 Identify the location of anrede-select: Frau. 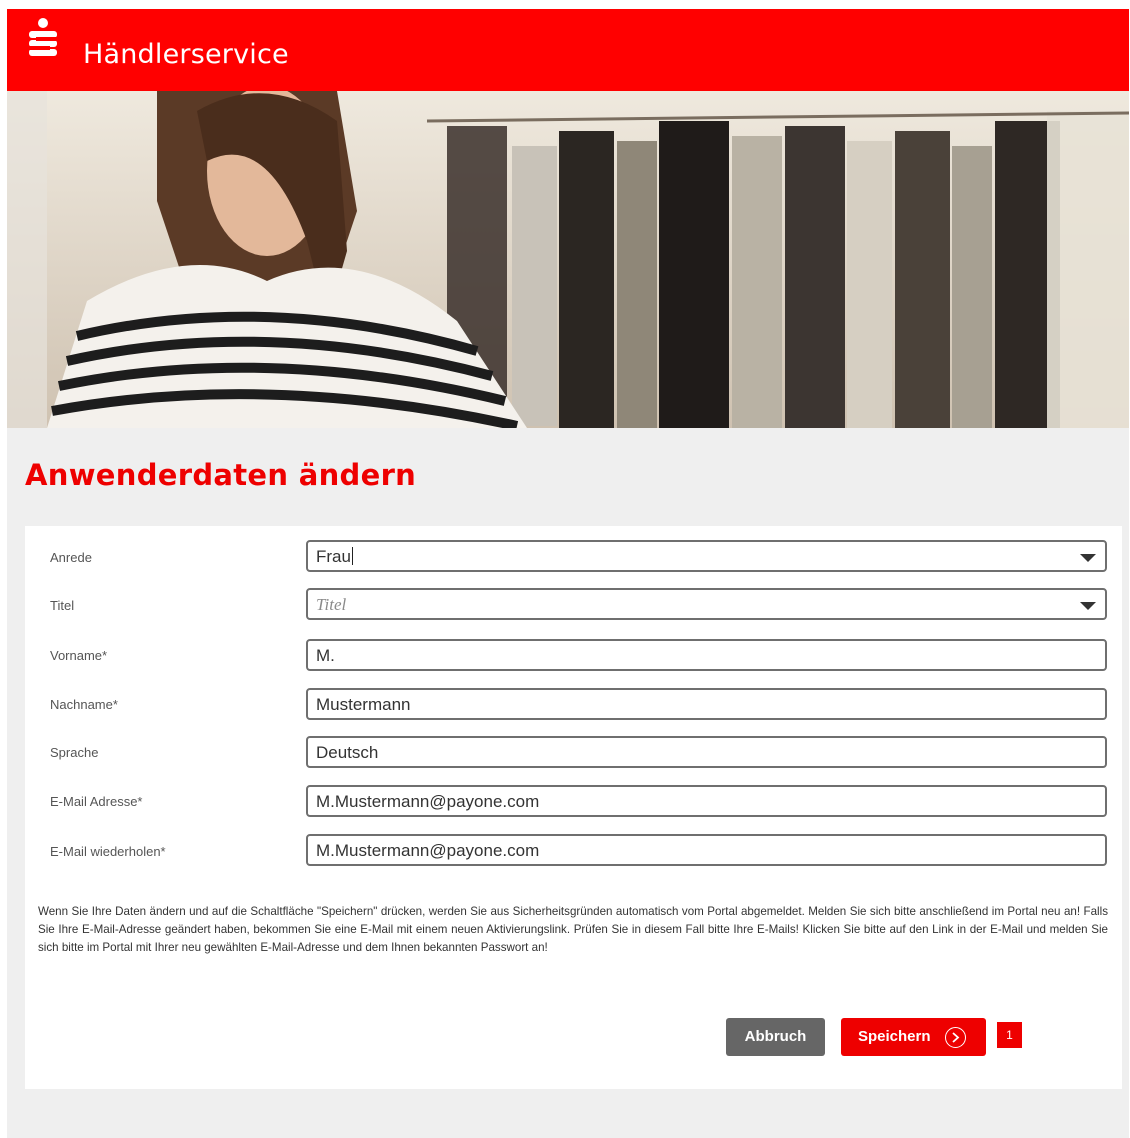
(706, 556).